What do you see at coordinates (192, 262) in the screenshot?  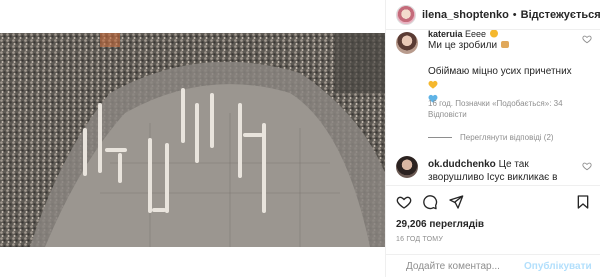 I see `bottom-strip` at bounding box center [192, 262].